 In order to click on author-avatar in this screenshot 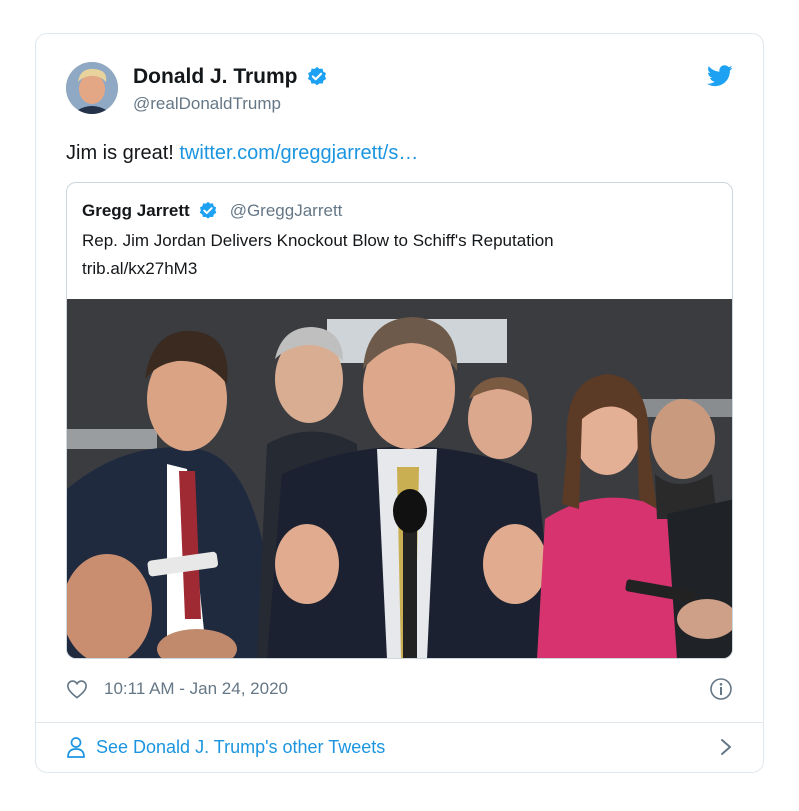, I will do `click(92, 88)`.